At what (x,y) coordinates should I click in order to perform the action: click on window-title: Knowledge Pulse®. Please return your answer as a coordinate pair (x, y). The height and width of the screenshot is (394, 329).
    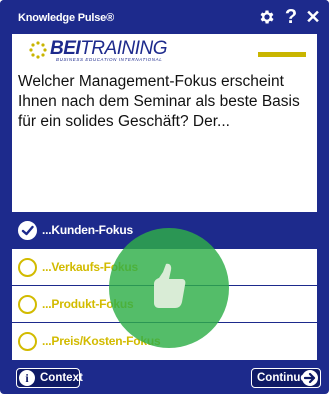
    Looking at the image, I should click on (66, 18).